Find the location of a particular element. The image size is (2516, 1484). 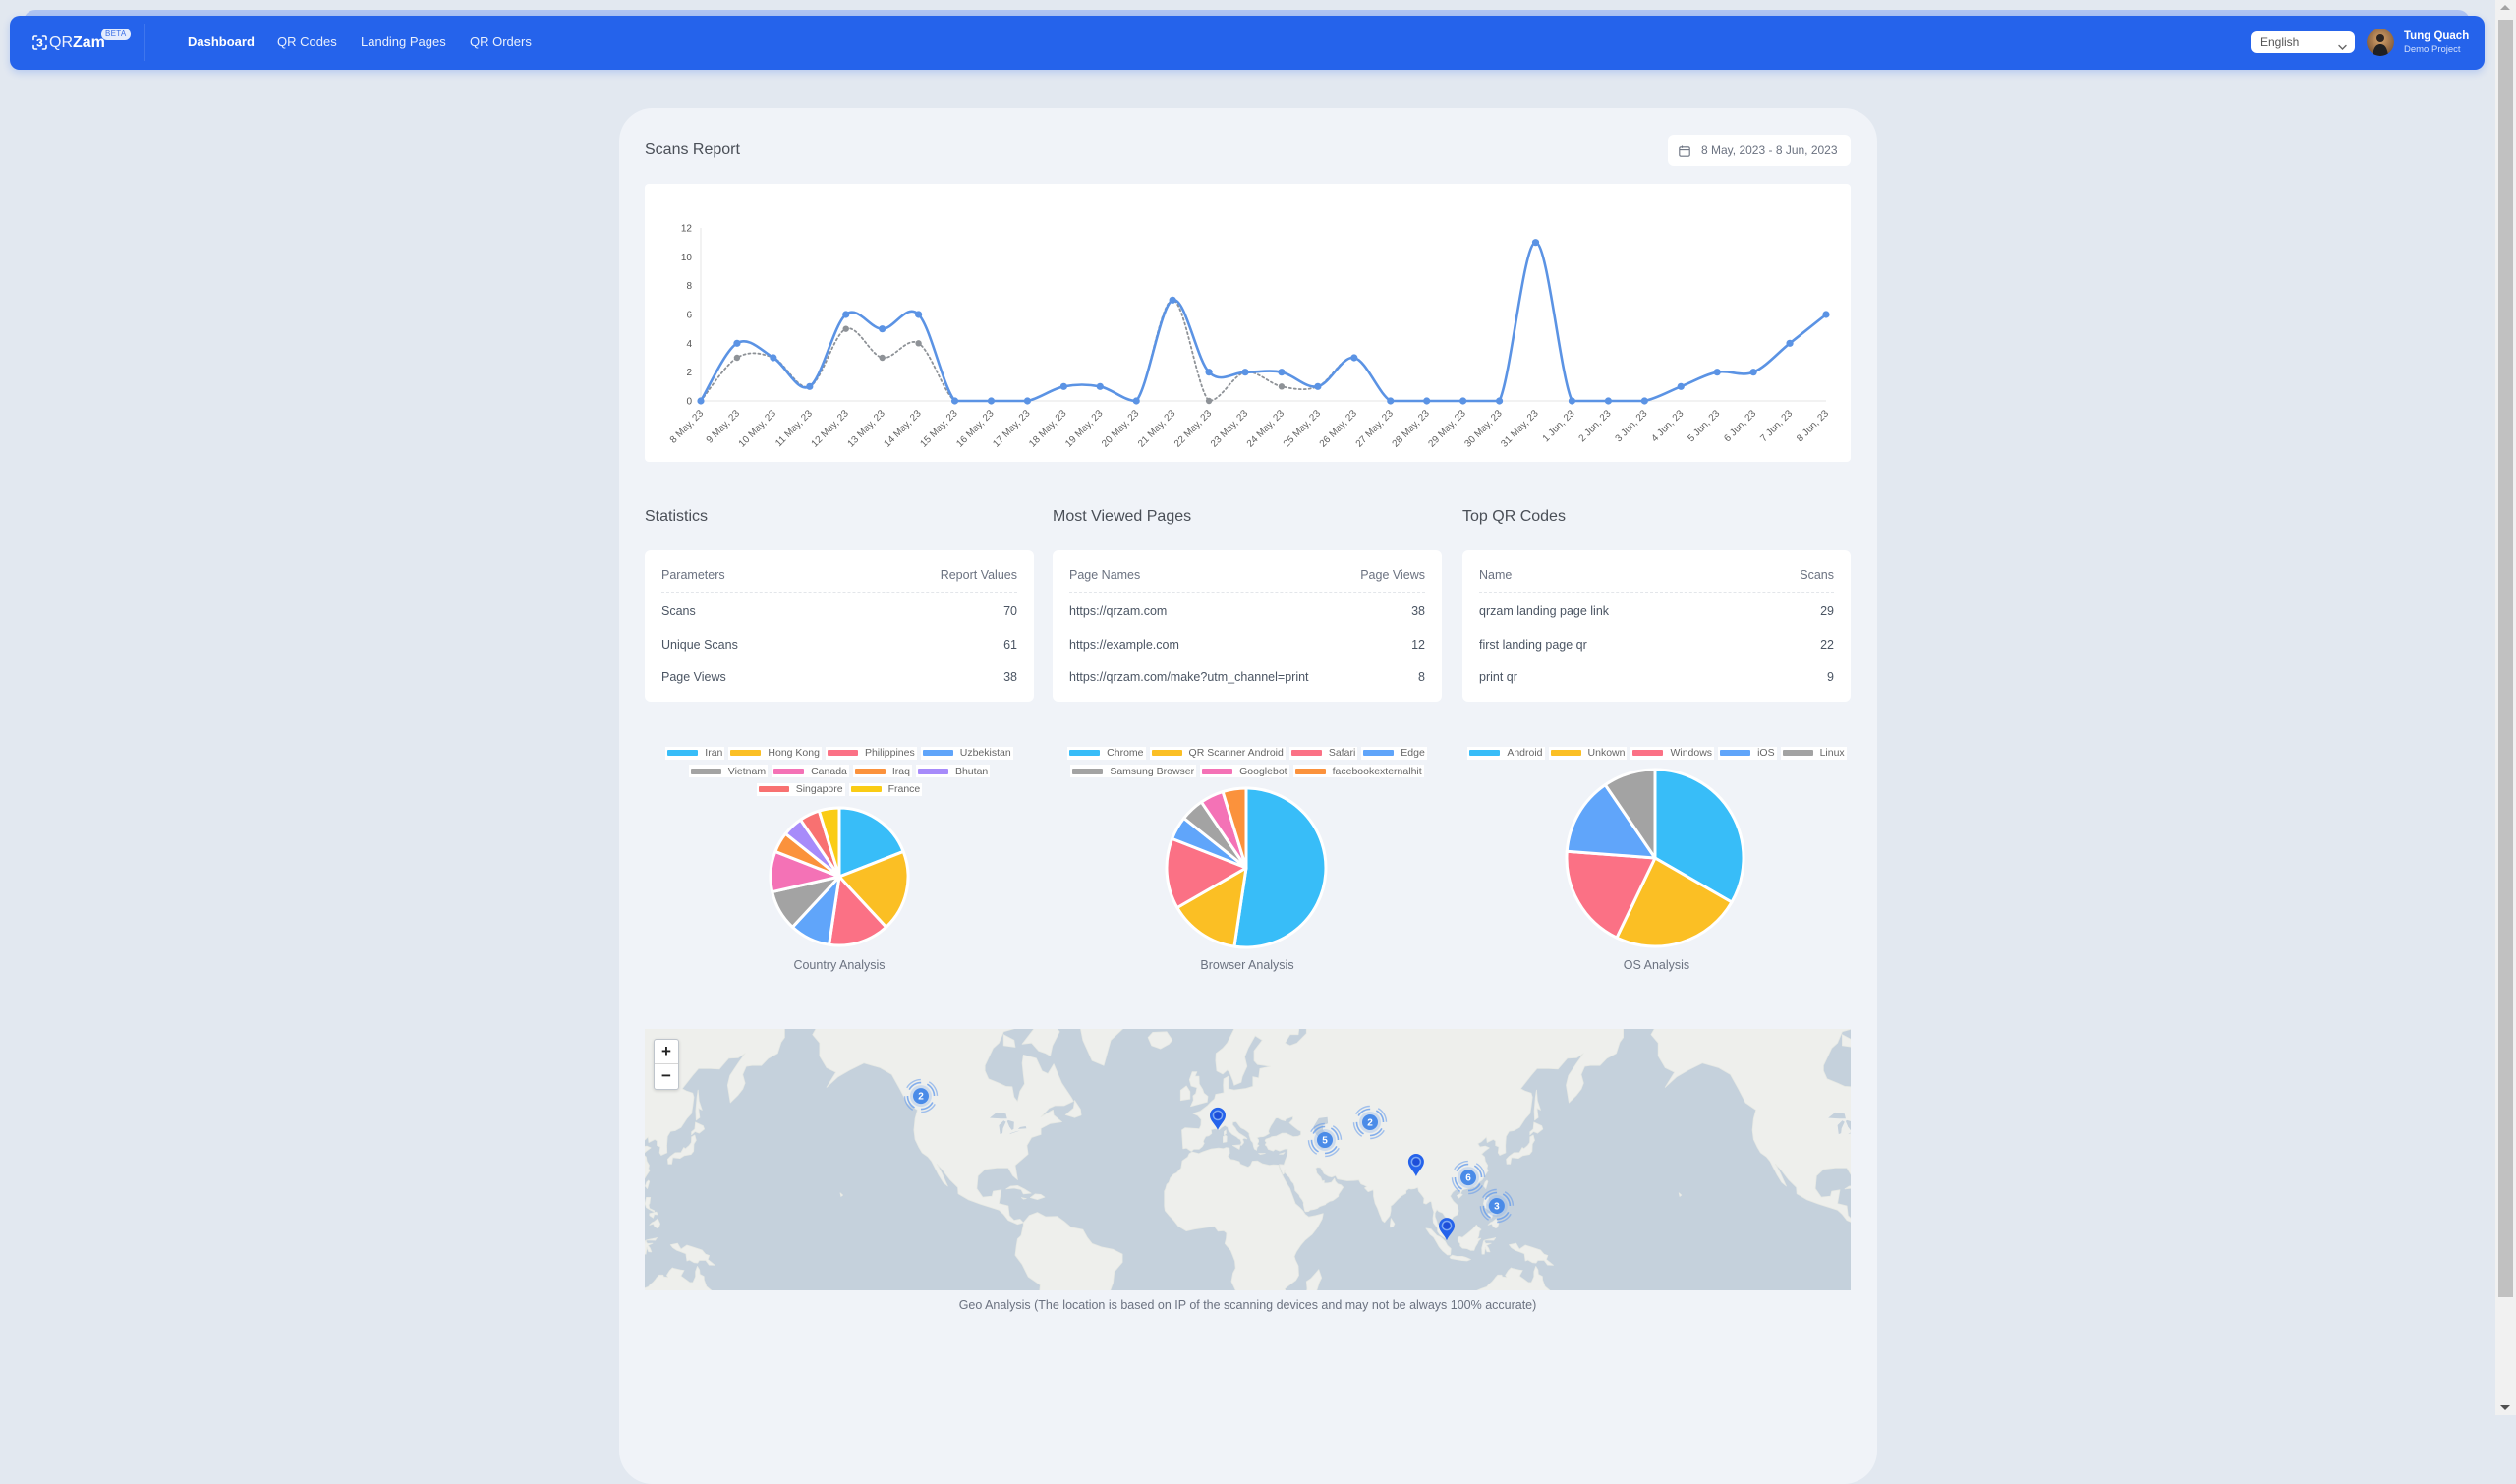

user-name: Tung Quach is located at coordinates (2436, 36).